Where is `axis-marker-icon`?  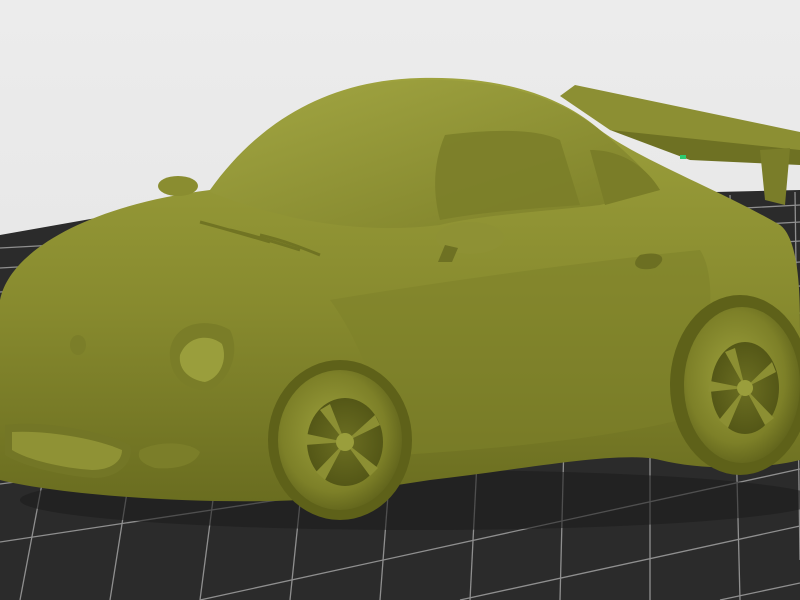
axis-marker-icon is located at coordinates (683, 157).